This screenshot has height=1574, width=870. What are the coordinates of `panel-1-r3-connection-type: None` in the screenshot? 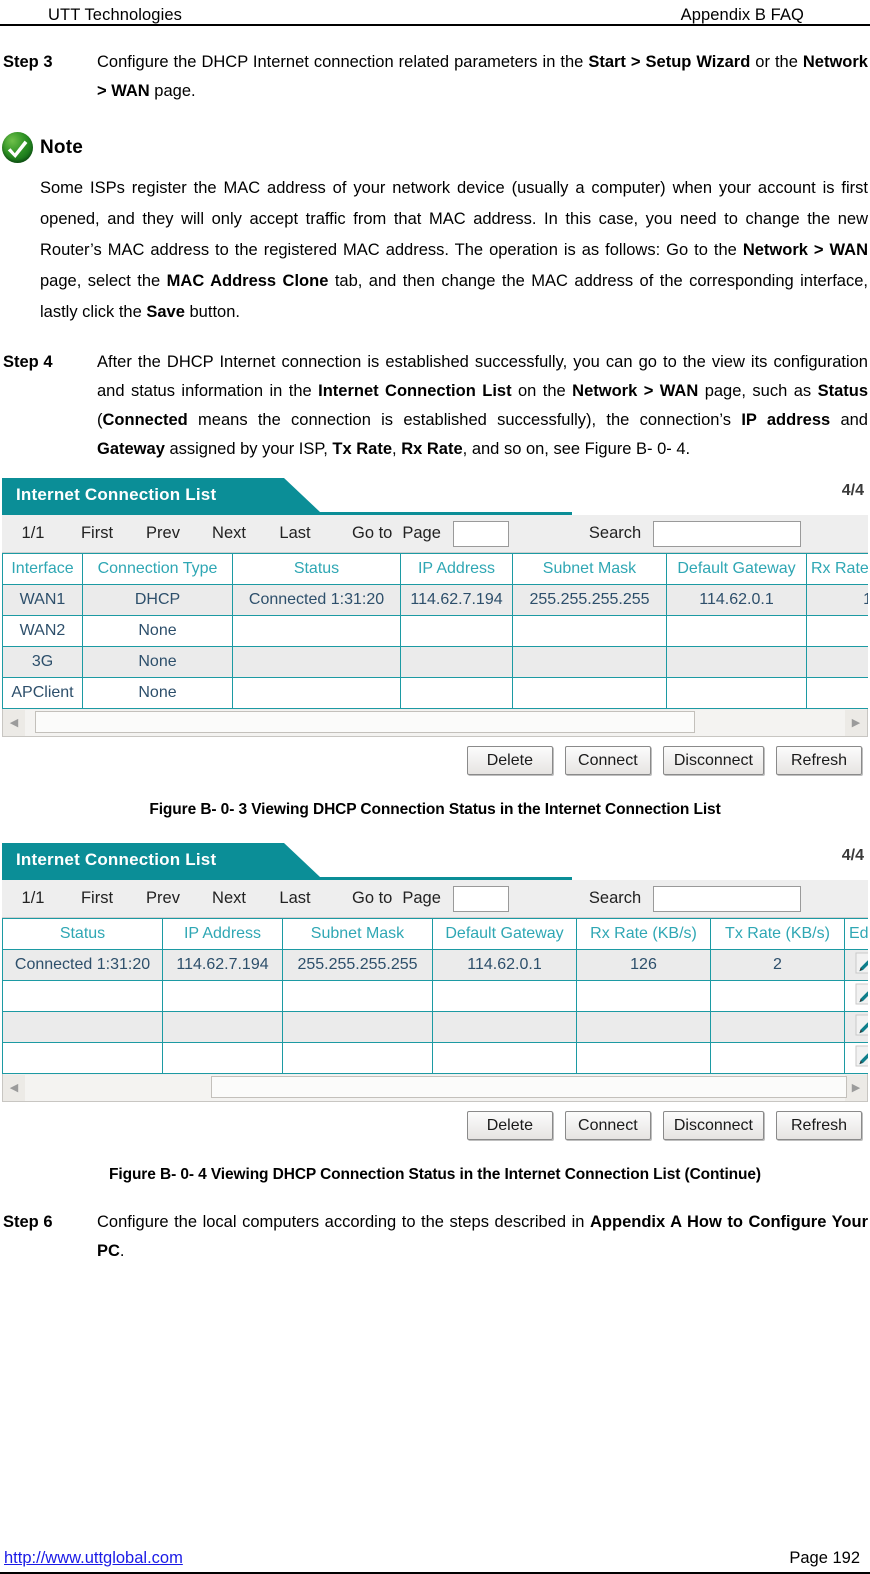 It's located at (157, 662).